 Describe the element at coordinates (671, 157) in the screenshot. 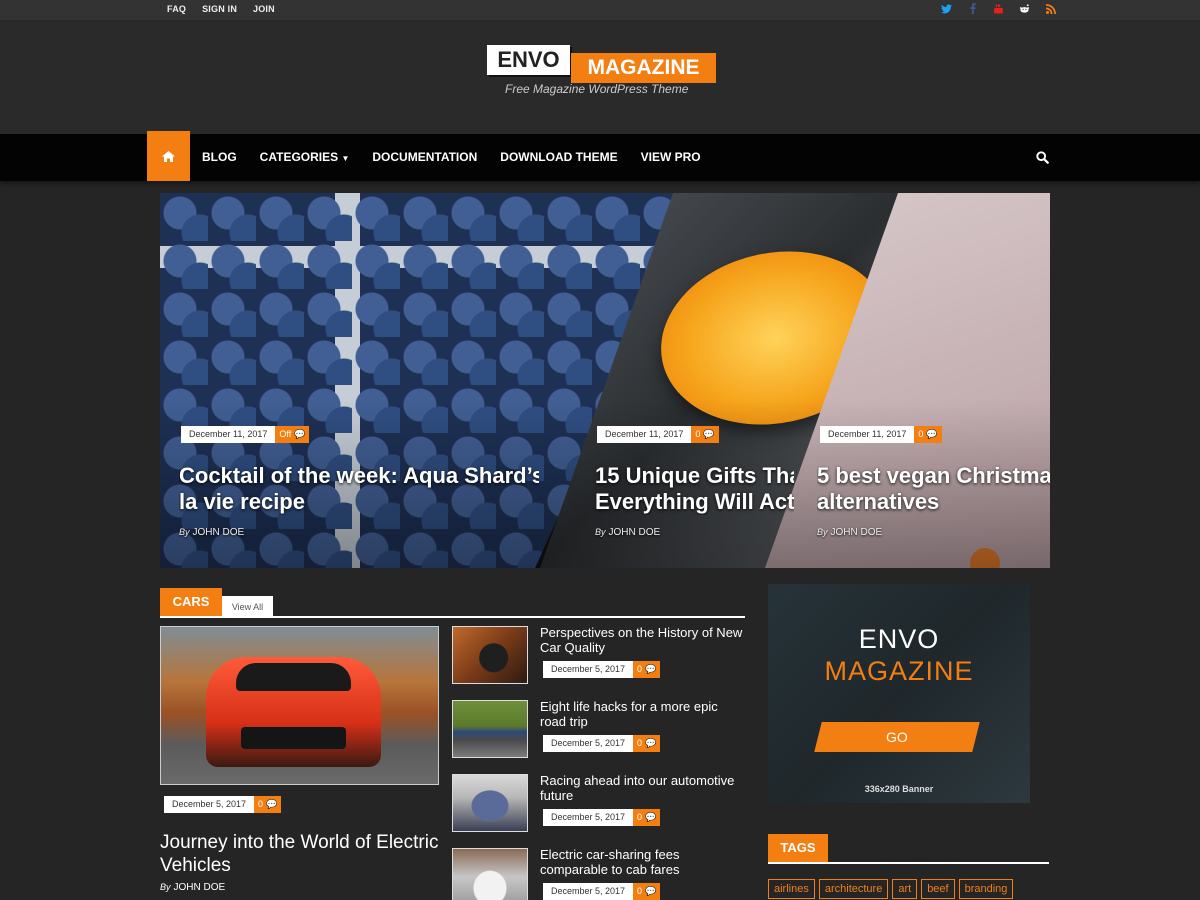

I see `nav-item-view-pro: VIEW PRO` at that location.